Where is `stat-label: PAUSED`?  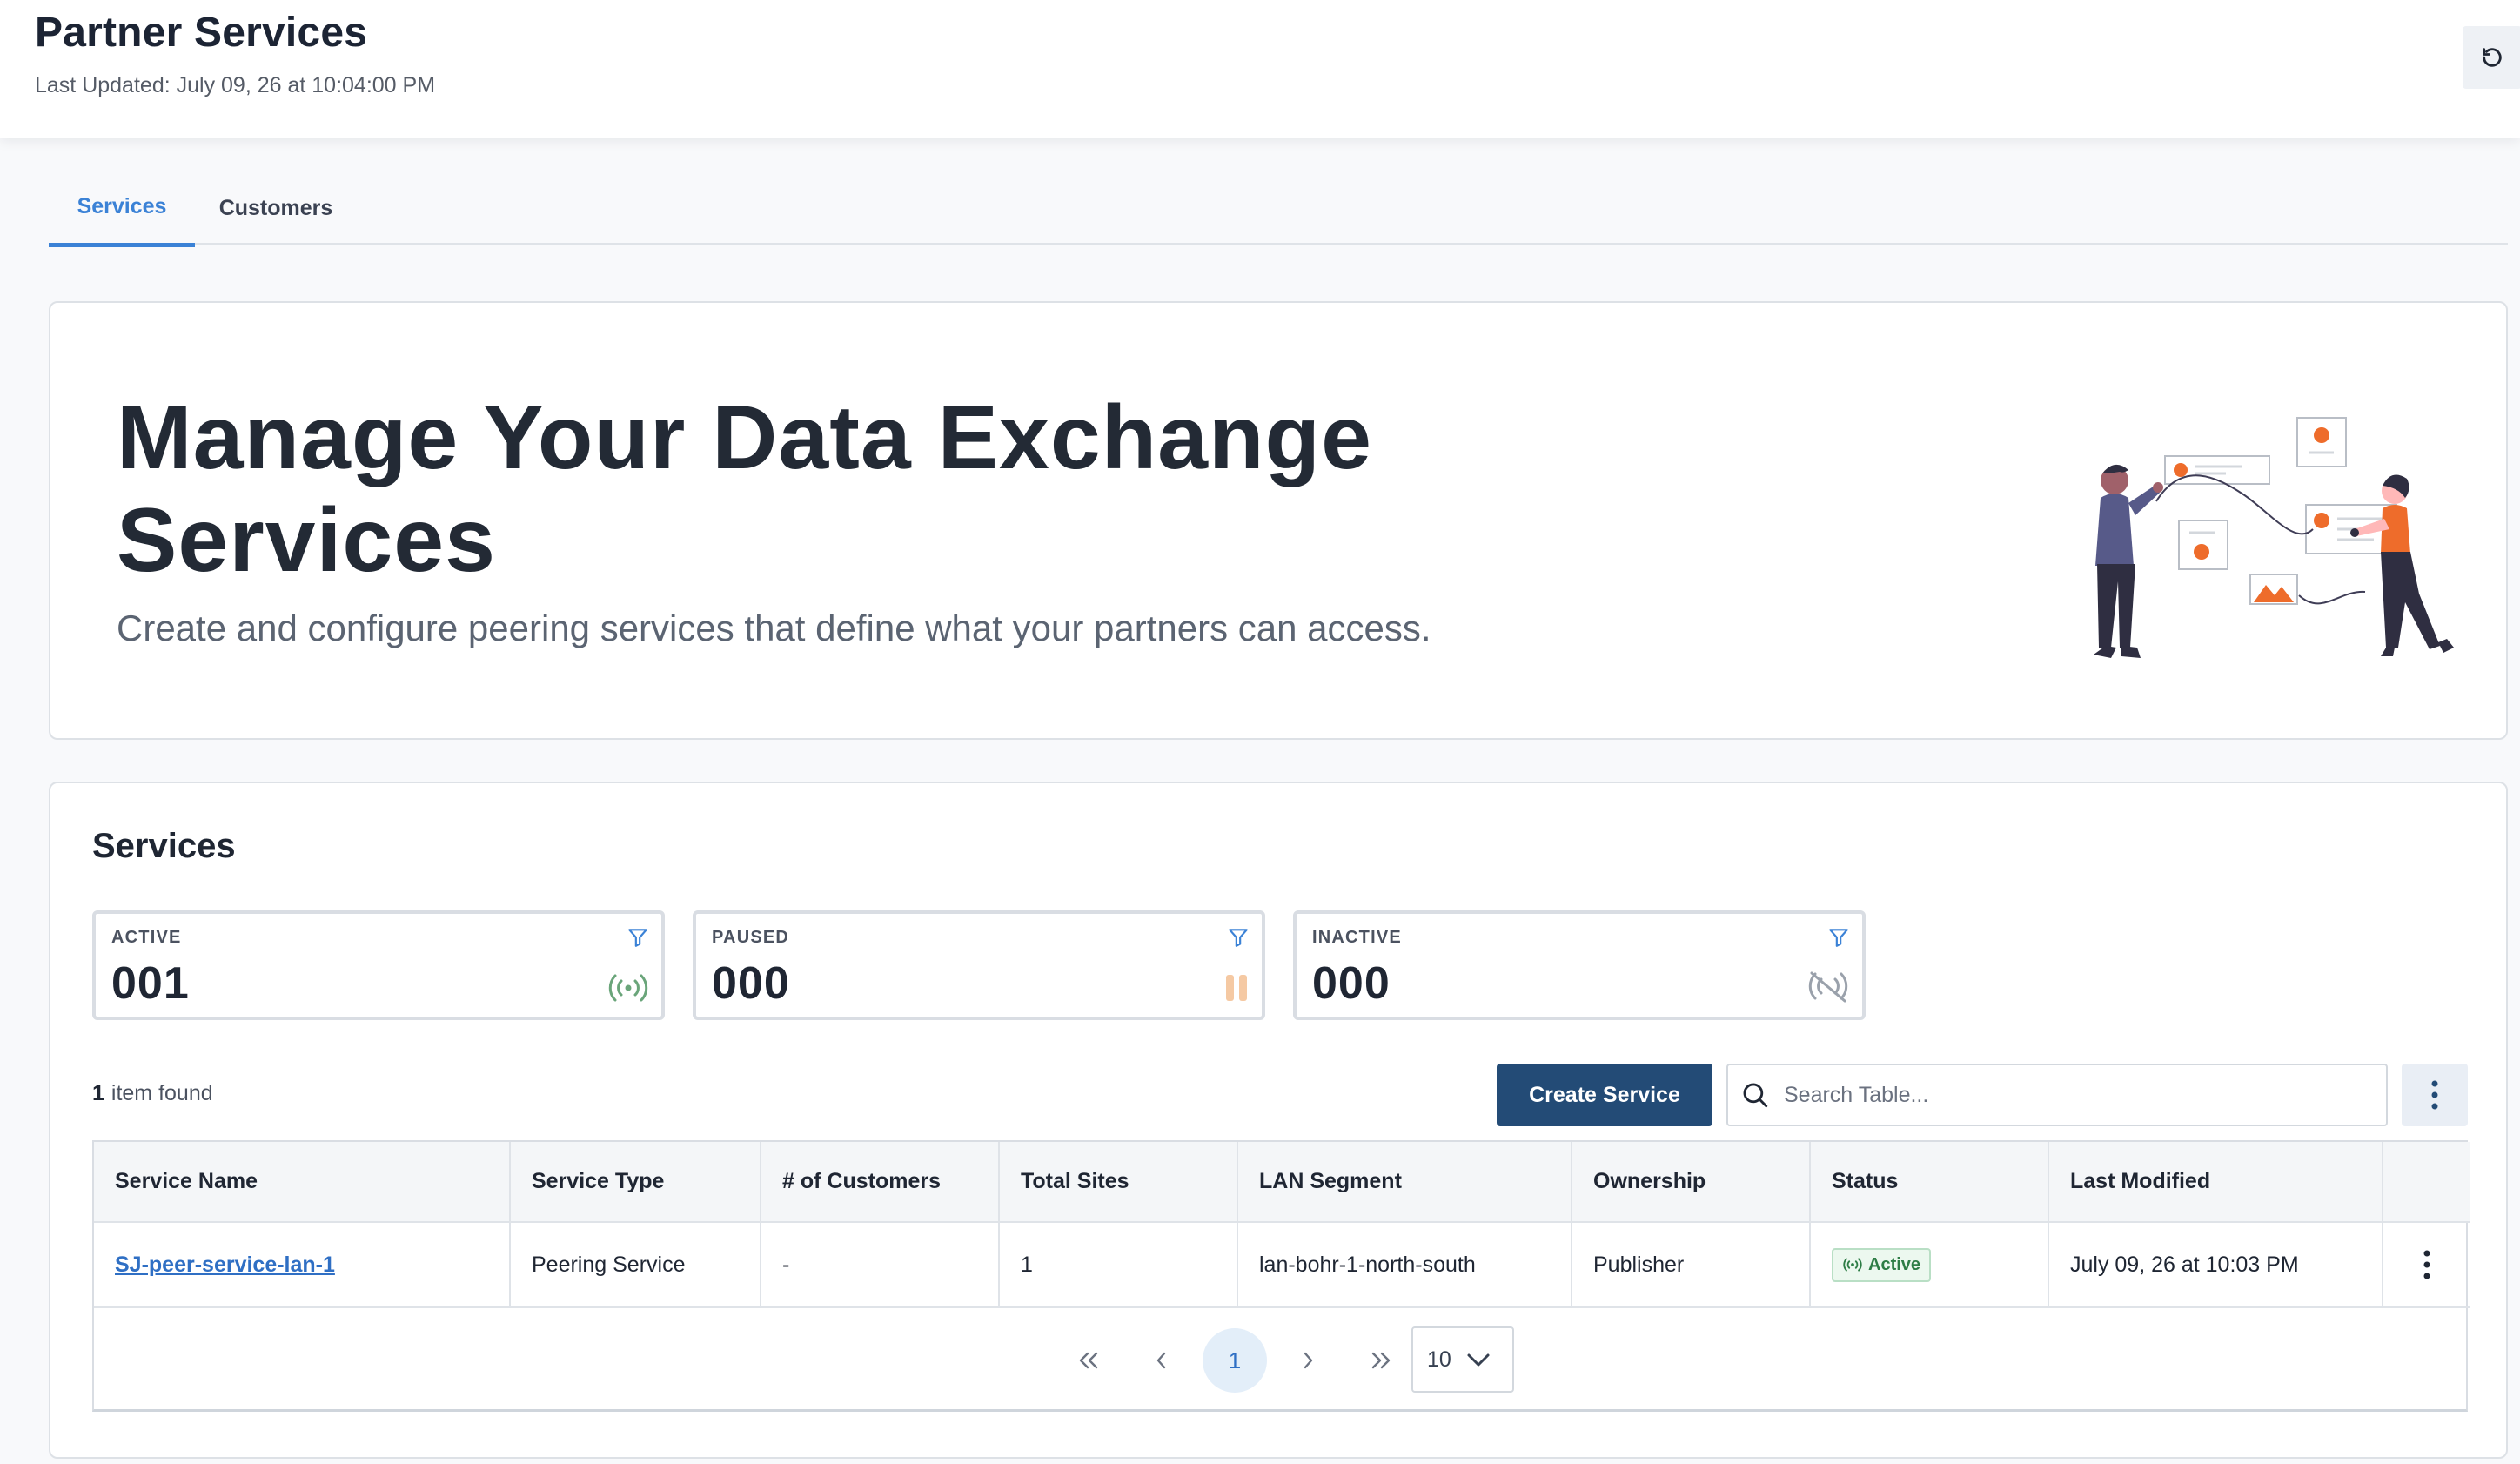
stat-label: PAUSED is located at coordinates (751, 938).